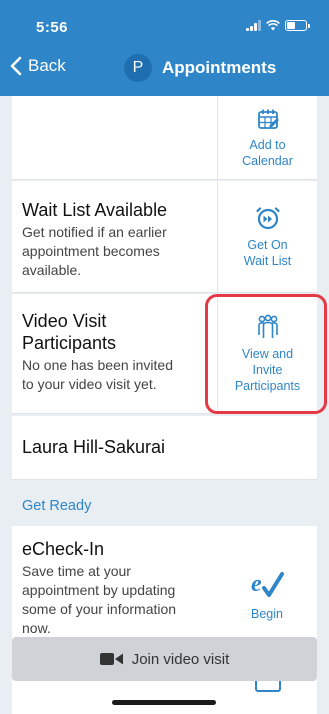  What do you see at coordinates (268, 119) in the screenshot?
I see `calendar-icon` at bounding box center [268, 119].